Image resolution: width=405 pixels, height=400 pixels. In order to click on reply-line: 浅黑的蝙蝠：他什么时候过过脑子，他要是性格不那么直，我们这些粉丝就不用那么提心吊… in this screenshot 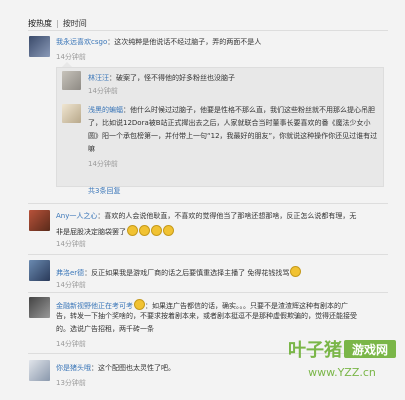, I will do `click(231, 110)`.